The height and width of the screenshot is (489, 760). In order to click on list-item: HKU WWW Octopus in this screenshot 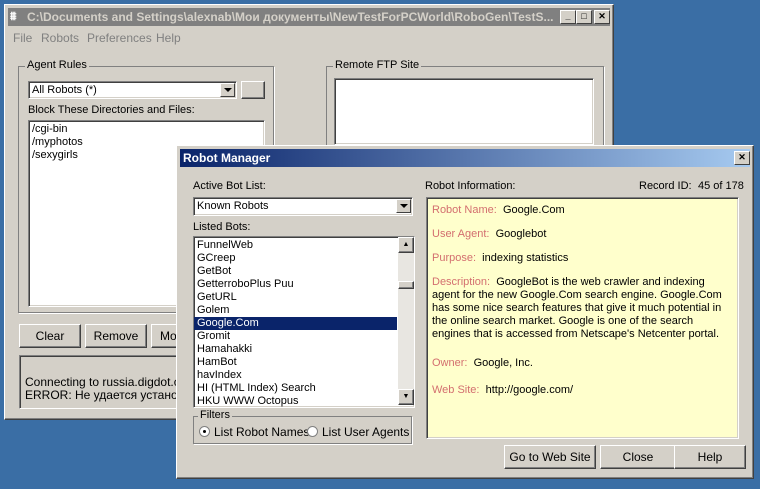, I will do `click(295, 401)`.